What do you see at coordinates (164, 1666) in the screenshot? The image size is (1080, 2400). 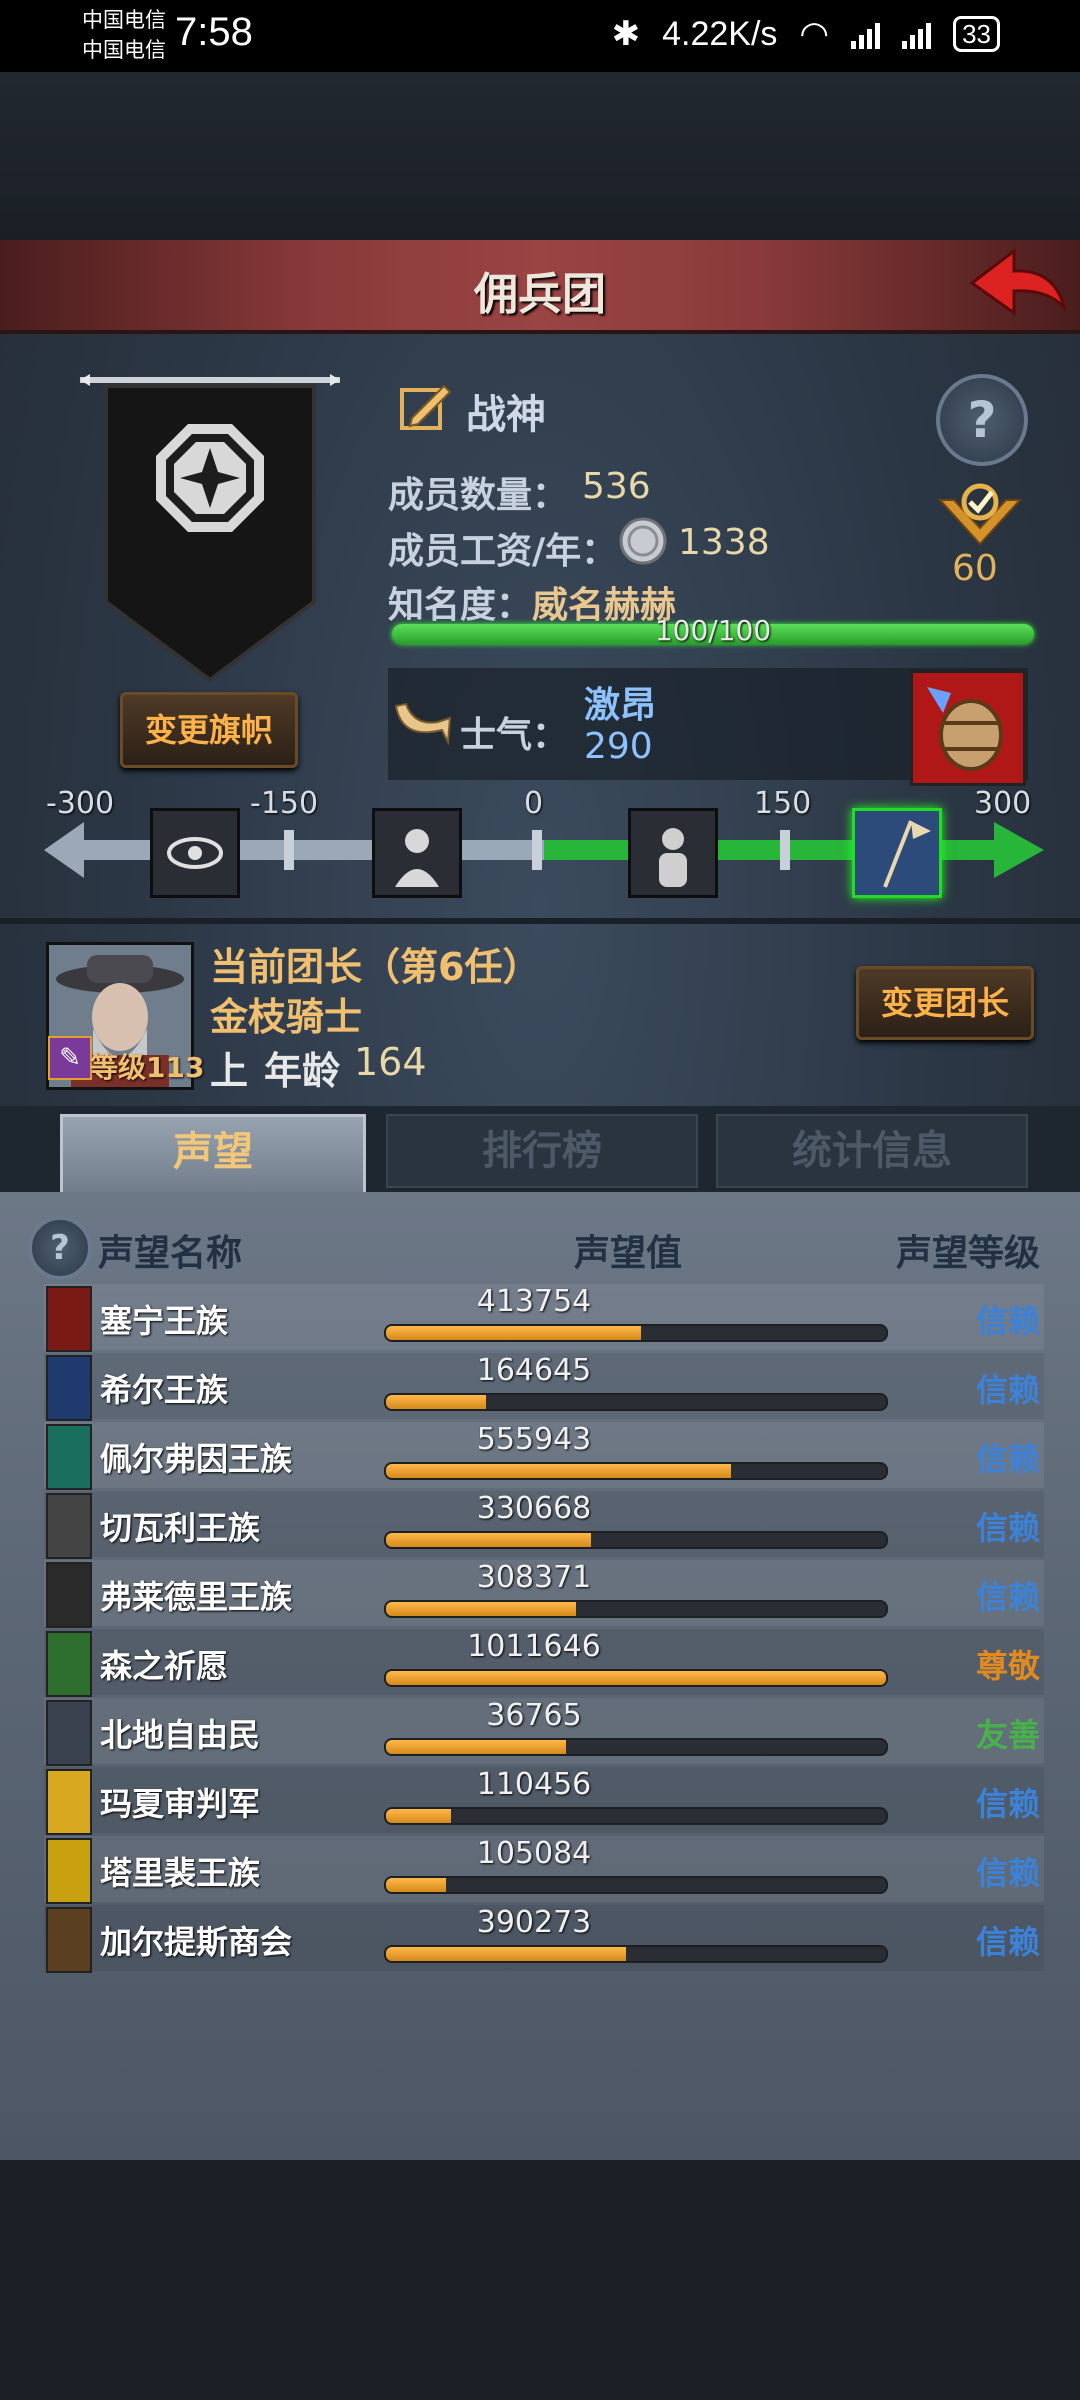 I see `faction-name: 森之祈愿` at bounding box center [164, 1666].